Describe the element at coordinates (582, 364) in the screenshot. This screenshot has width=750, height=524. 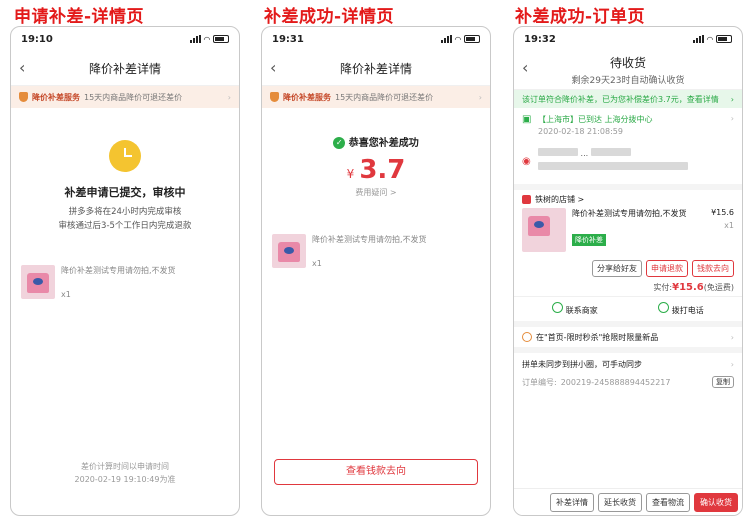
I see `group-sync-text: 拼单未同步到拼小圈，可手动同步` at that location.